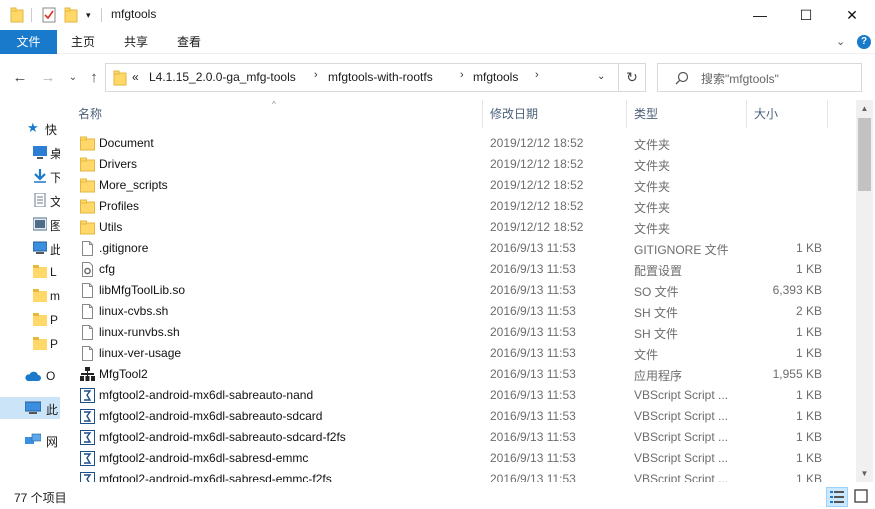 This screenshot has height=509, width=875. Describe the element at coordinates (20, 77) in the screenshot. I see `back-arrow-icon: ←` at that location.